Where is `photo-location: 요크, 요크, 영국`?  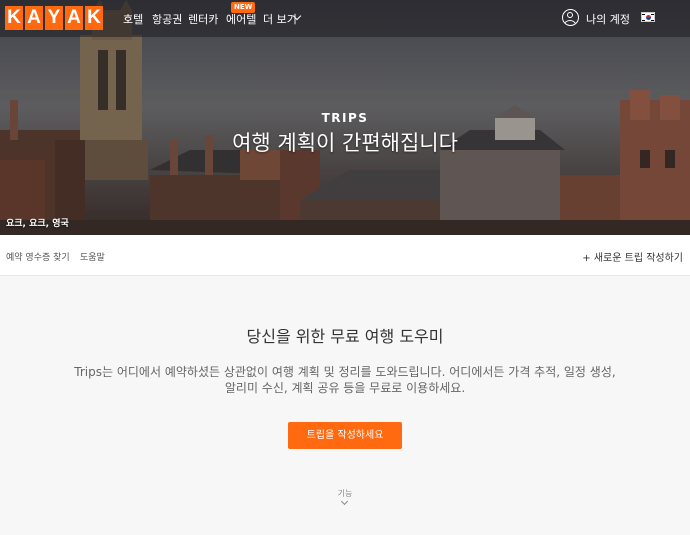 photo-location: 요크, 요크, 영국 is located at coordinates (37, 224).